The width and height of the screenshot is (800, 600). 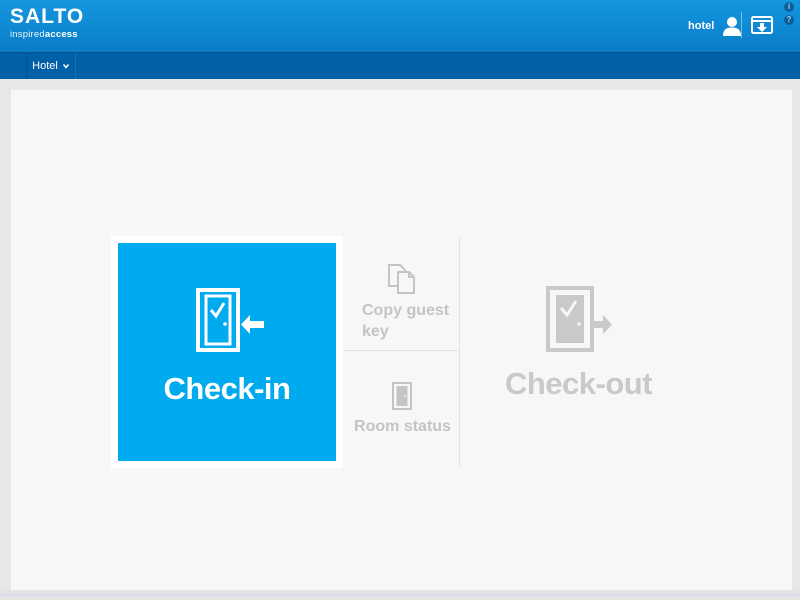 I want to click on logo-tagline: inspiredaccess, so click(x=47, y=34).